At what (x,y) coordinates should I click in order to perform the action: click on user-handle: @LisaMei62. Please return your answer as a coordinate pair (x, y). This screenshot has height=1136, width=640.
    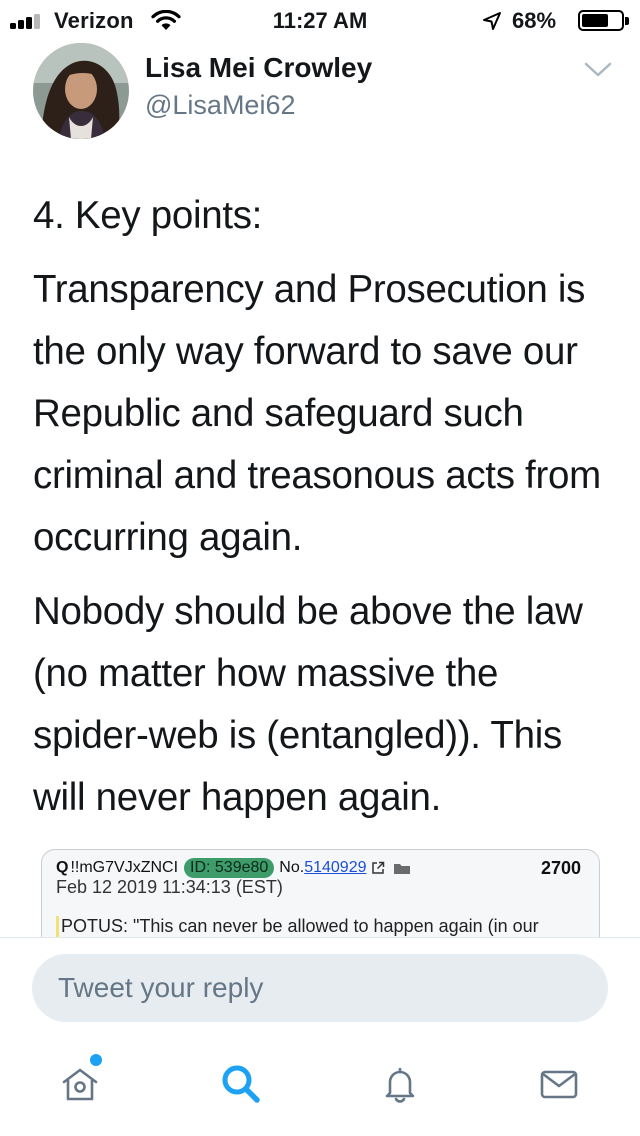
    Looking at the image, I should click on (220, 105).